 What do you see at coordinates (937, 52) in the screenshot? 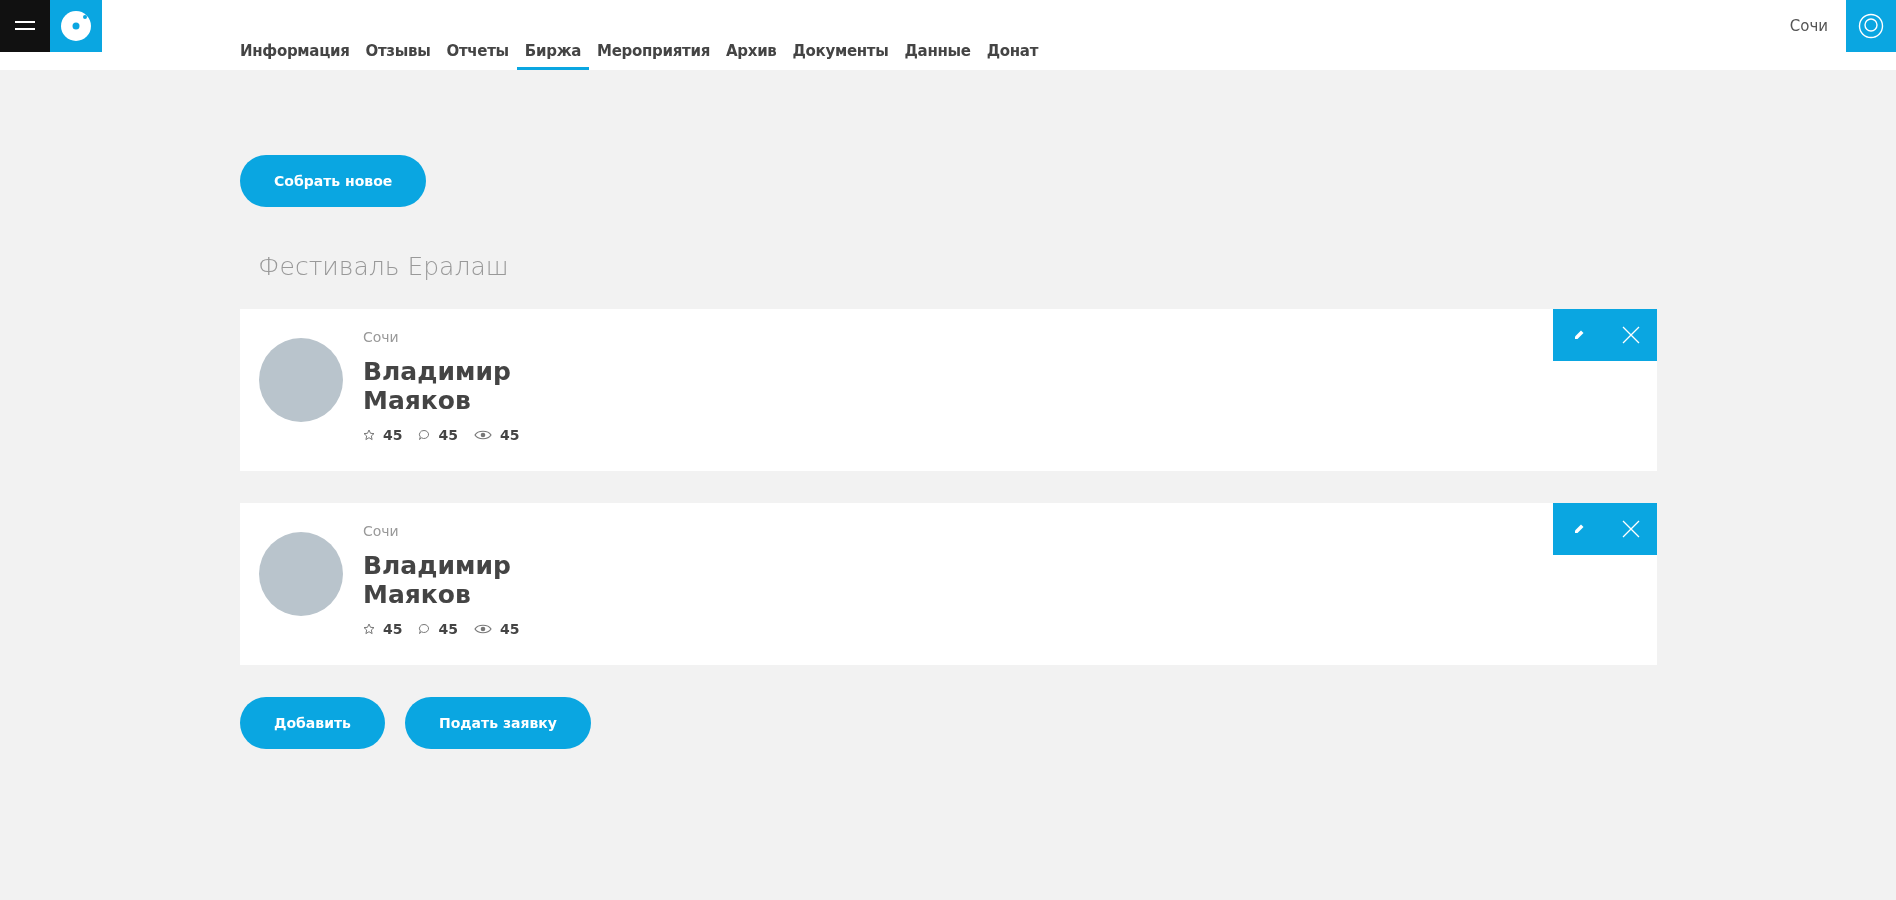
I see `nav-tab: Данные` at bounding box center [937, 52].